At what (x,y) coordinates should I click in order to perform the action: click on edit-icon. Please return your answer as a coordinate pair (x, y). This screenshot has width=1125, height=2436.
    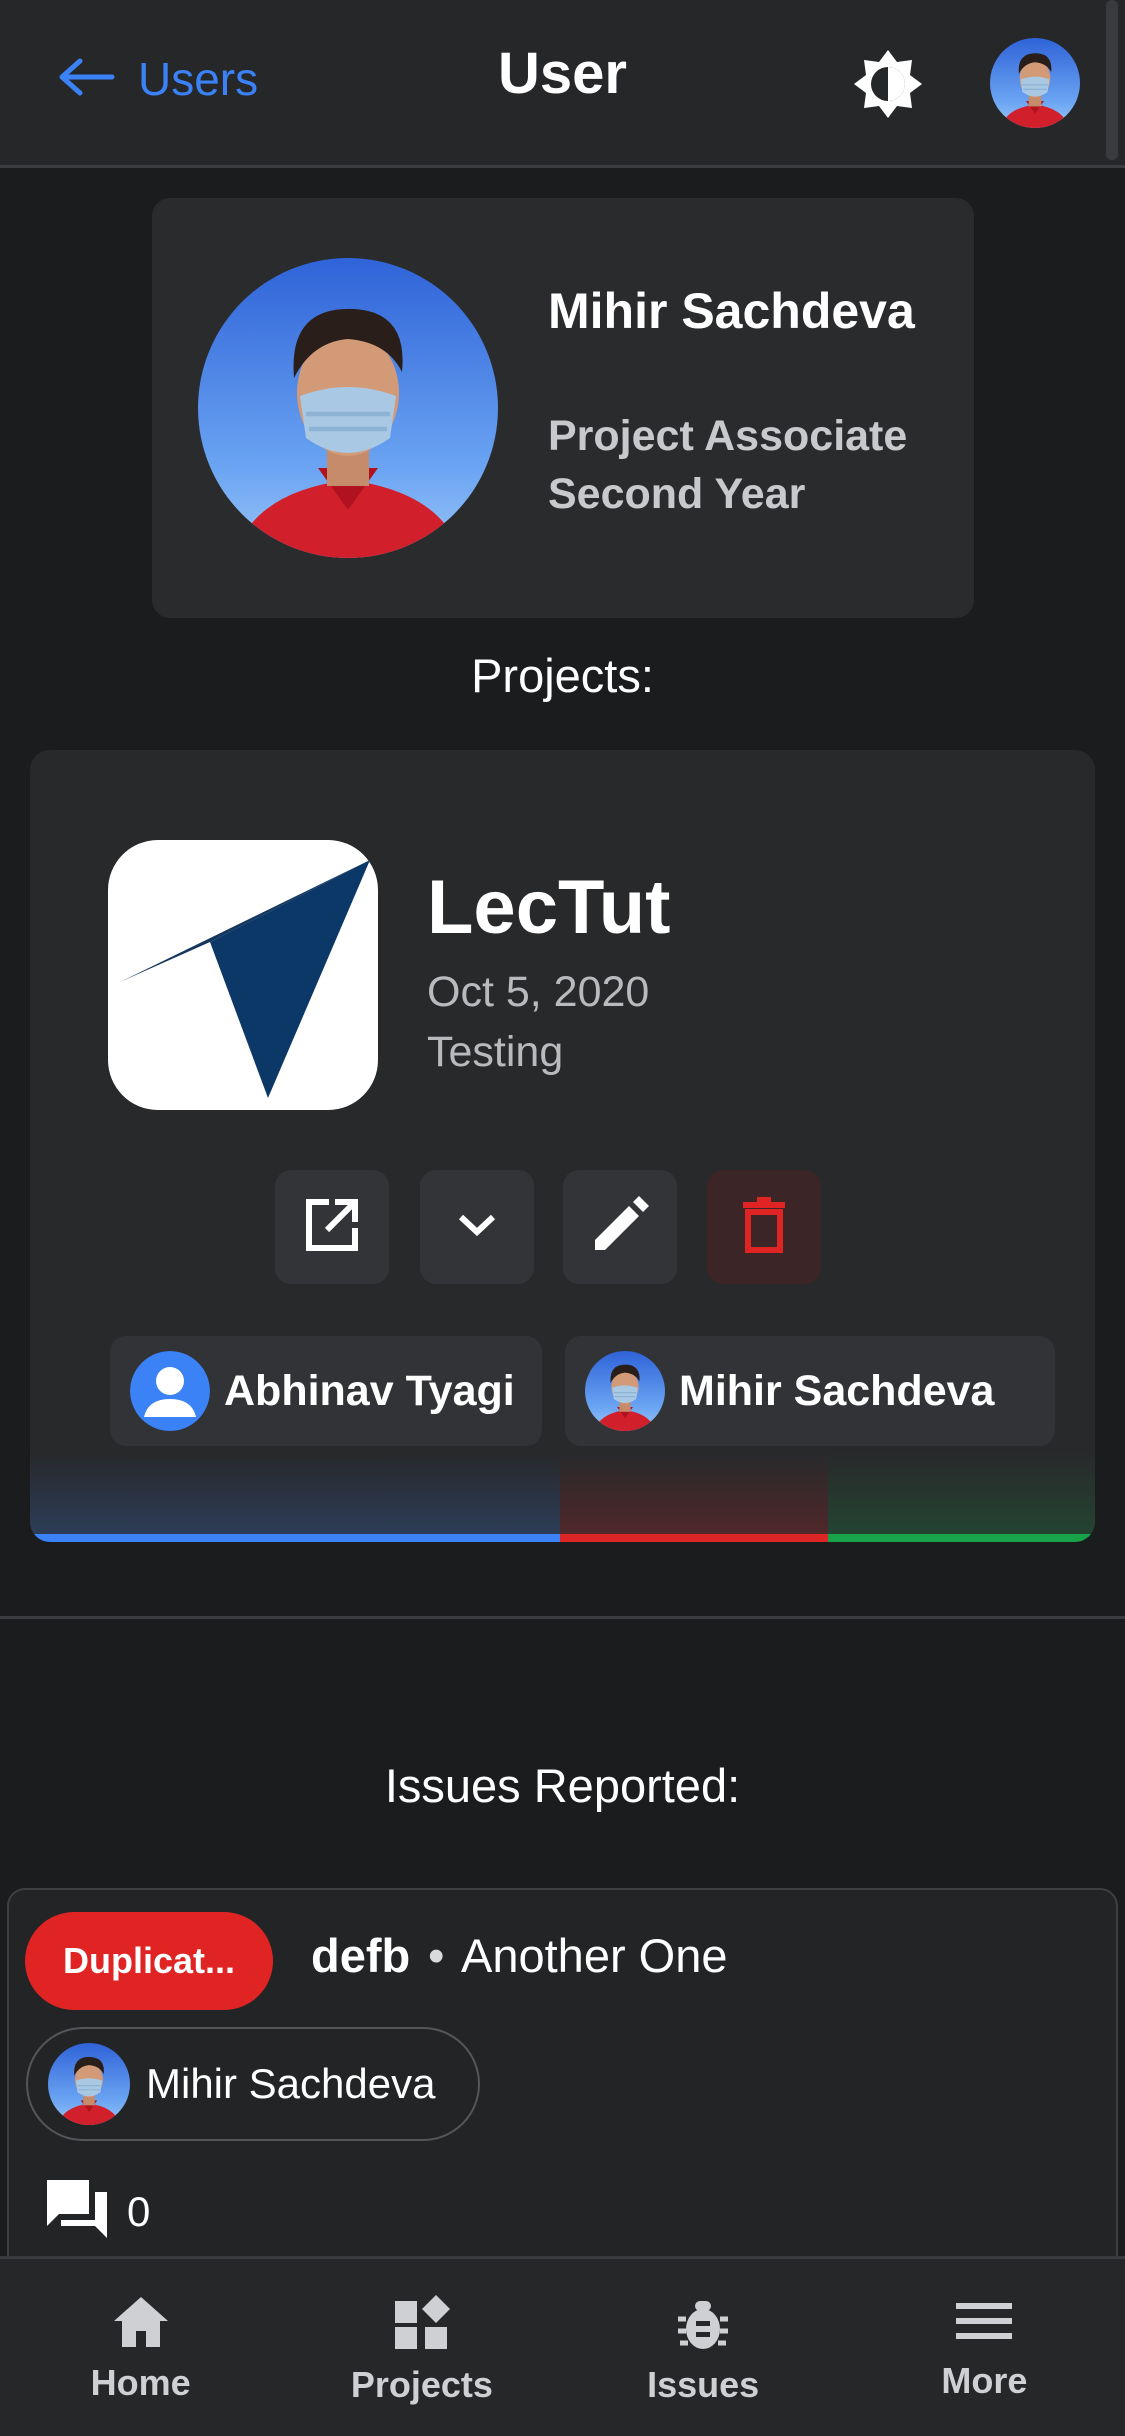
    Looking at the image, I should click on (620, 1227).